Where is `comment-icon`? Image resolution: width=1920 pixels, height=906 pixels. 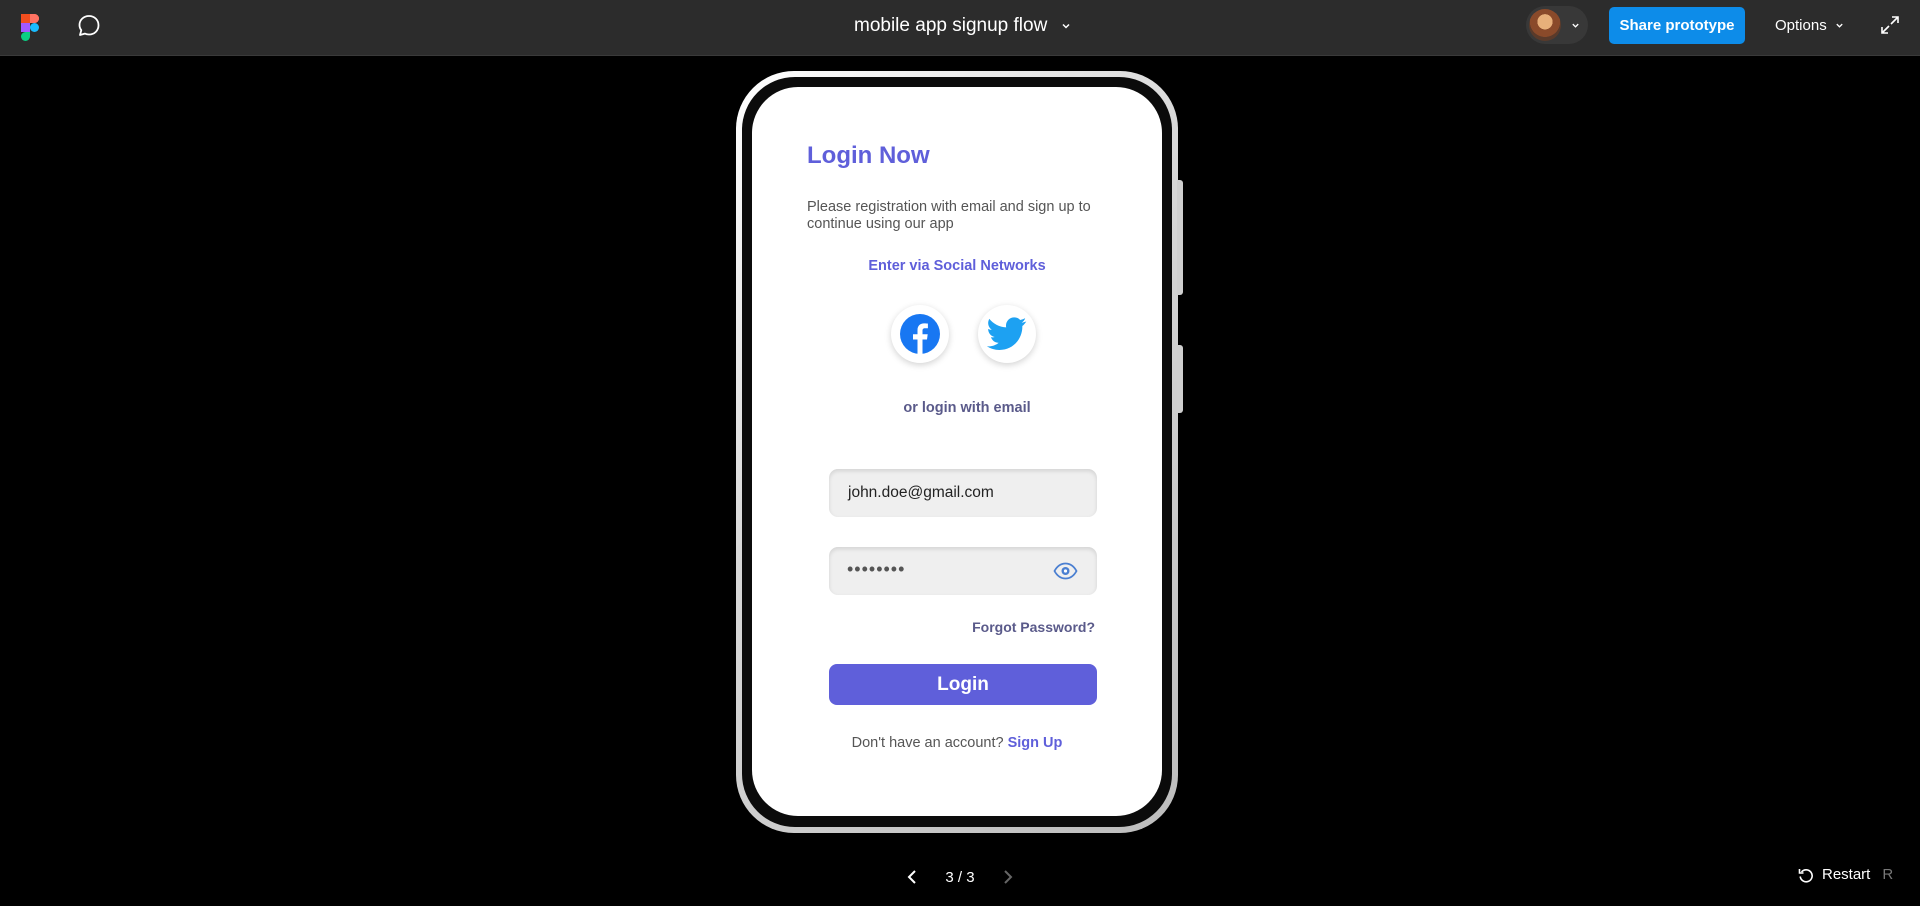 comment-icon is located at coordinates (89, 26).